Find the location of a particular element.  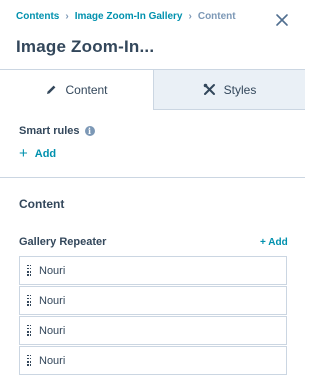

tab-content: Content is located at coordinates (77, 90).